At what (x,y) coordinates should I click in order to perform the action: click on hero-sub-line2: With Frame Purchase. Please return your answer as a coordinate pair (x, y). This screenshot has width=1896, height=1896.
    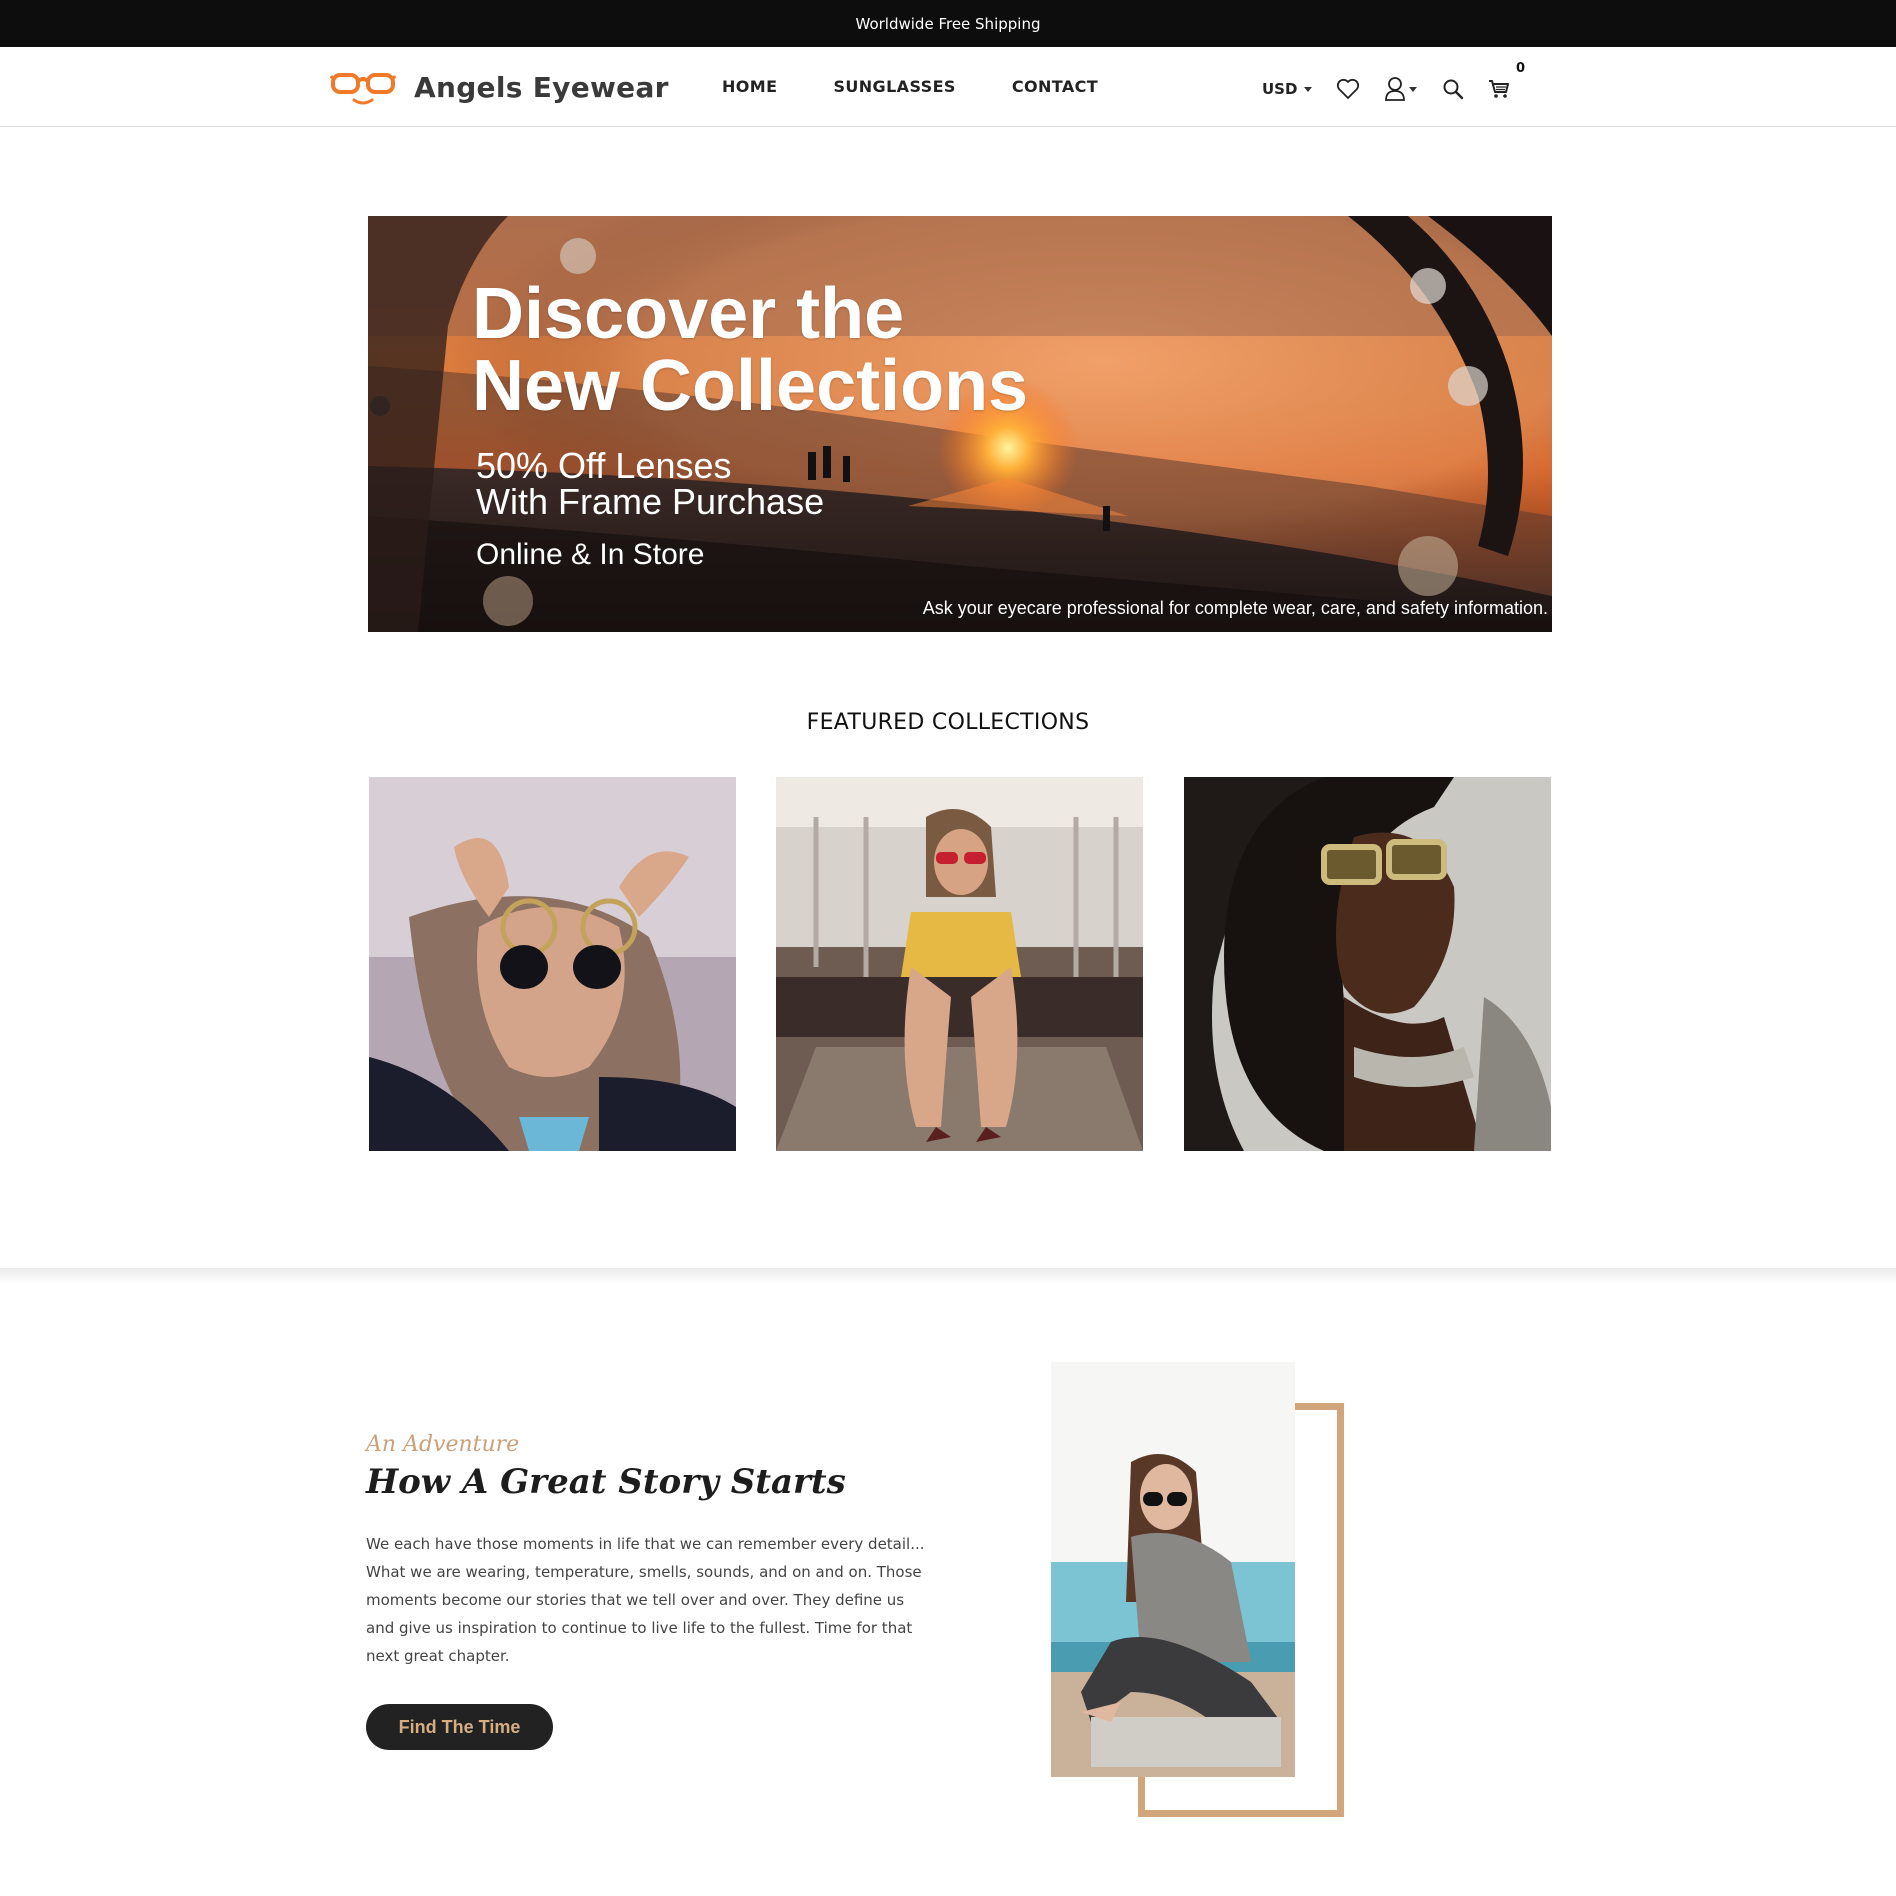
    Looking at the image, I should click on (650, 501).